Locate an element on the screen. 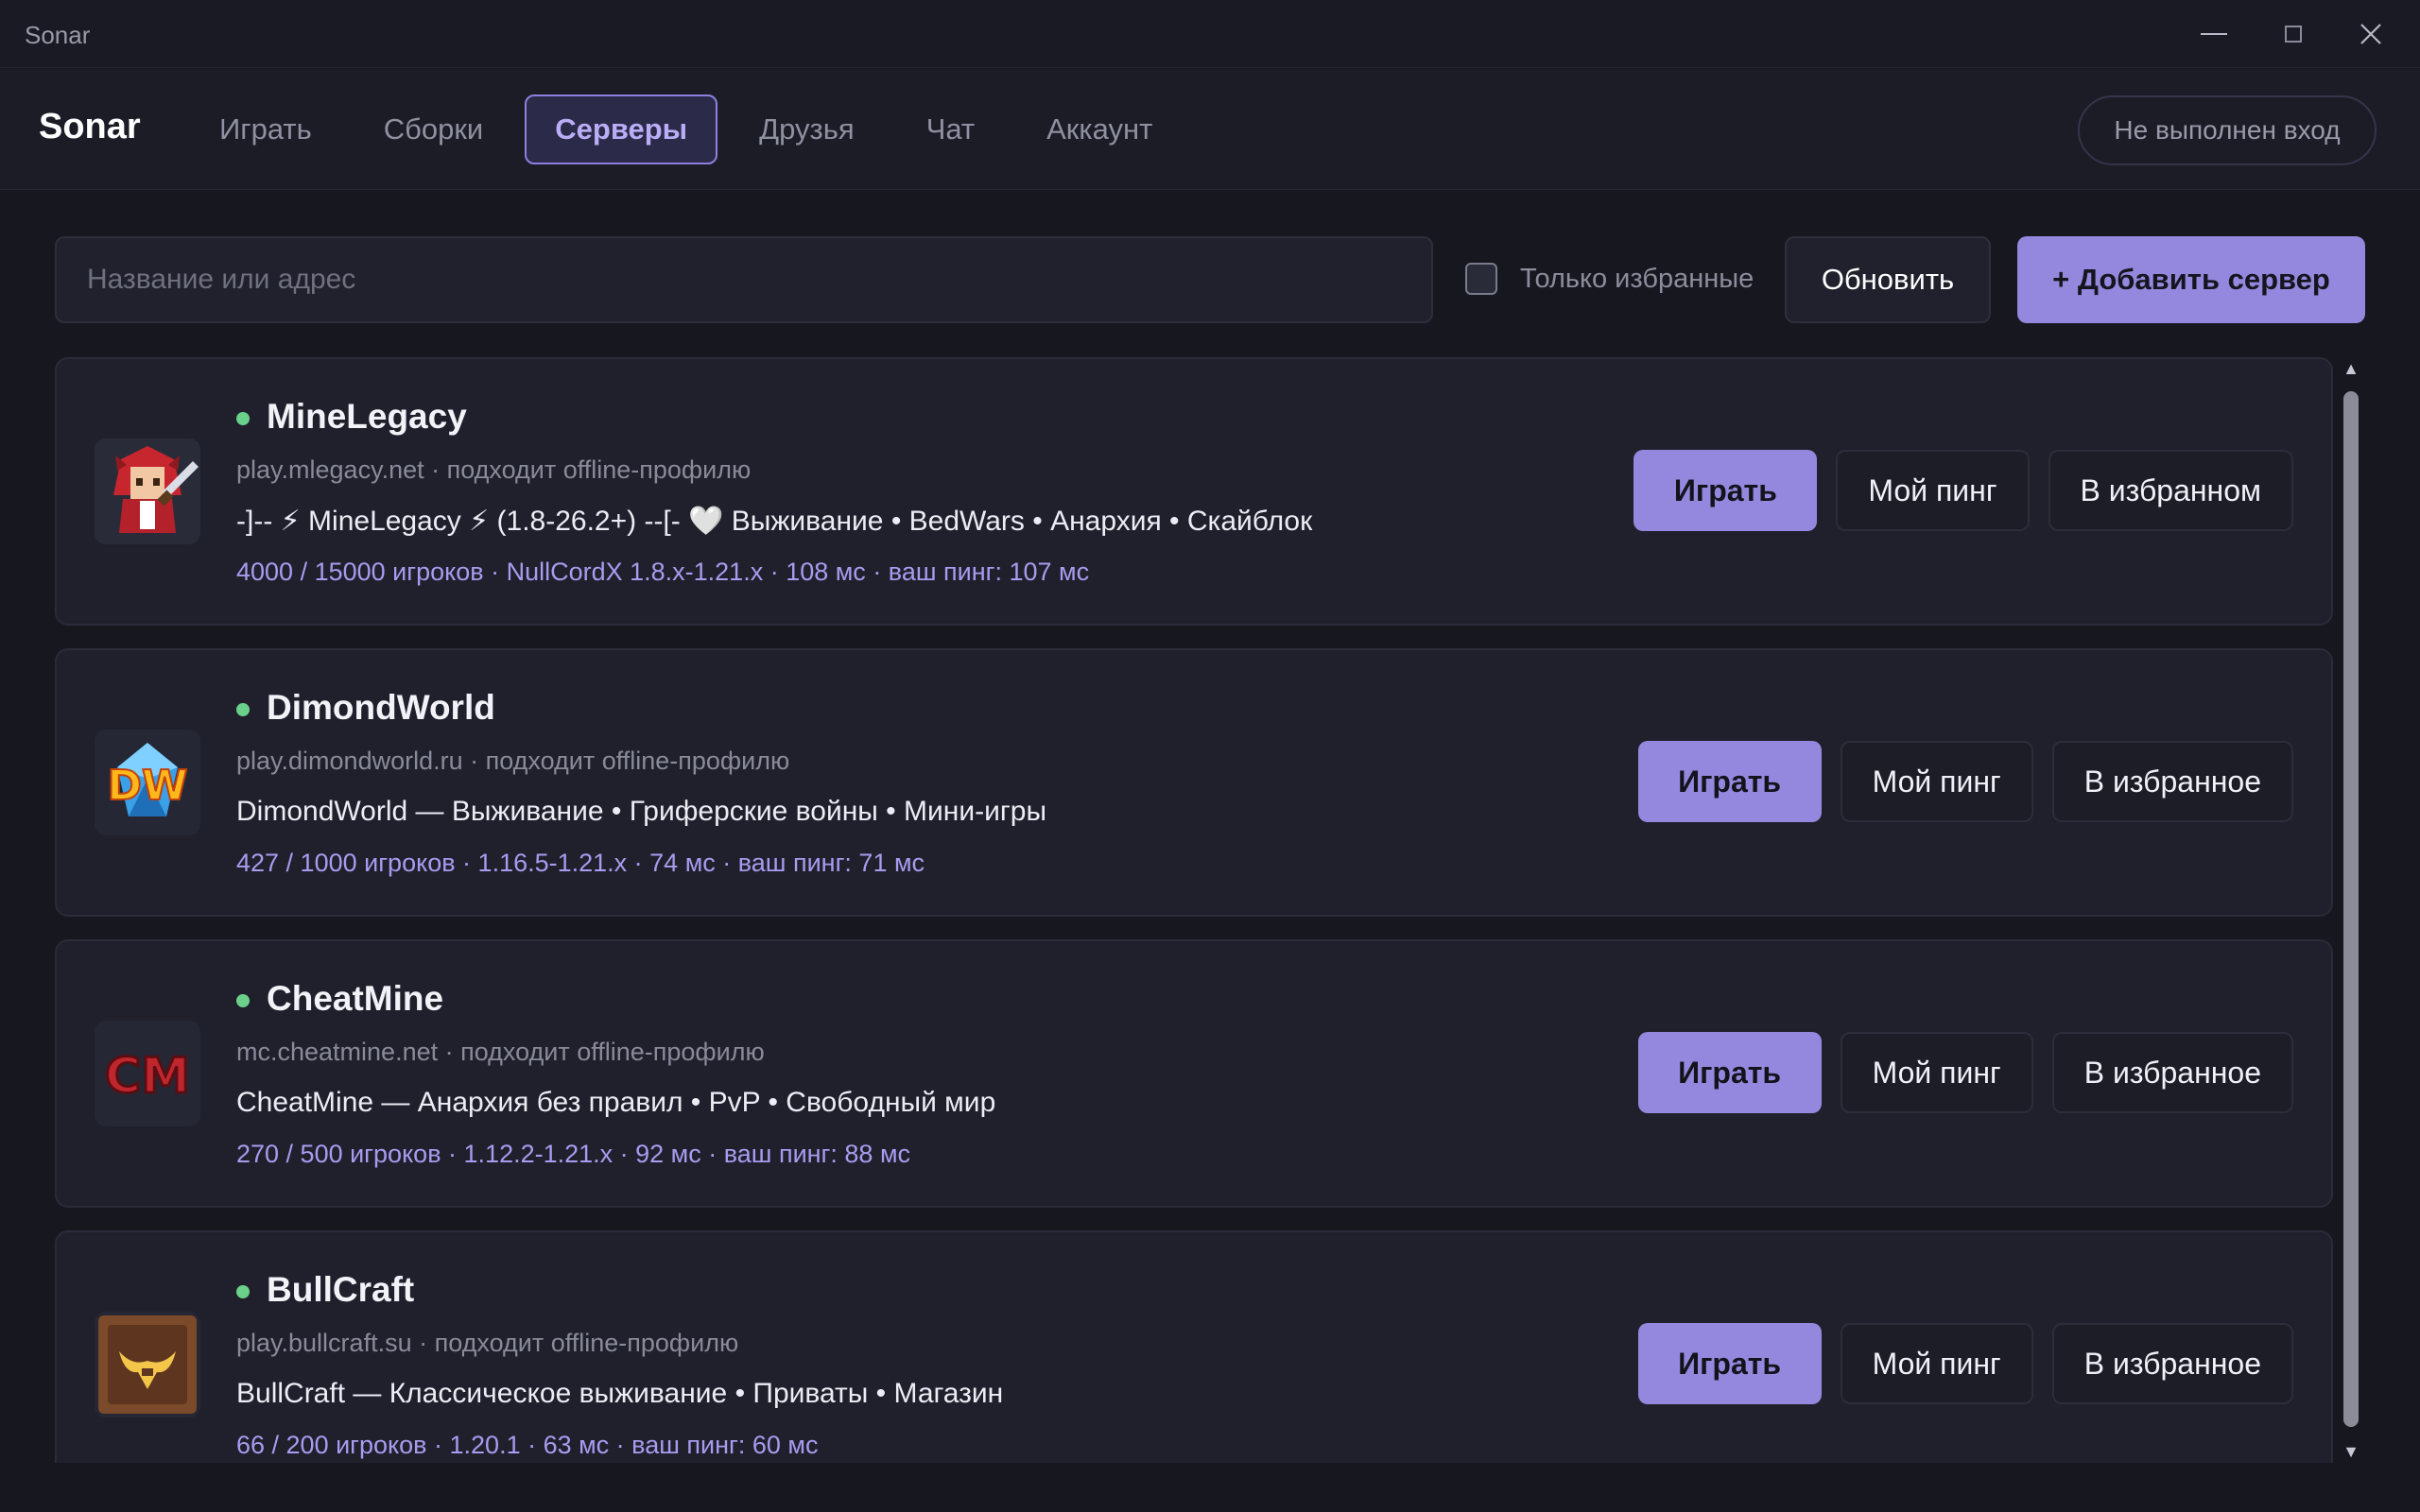 The width and height of the screenshot is (2420, 1512). bullcraft-logo-icon is located at coordinates (147, 1365).